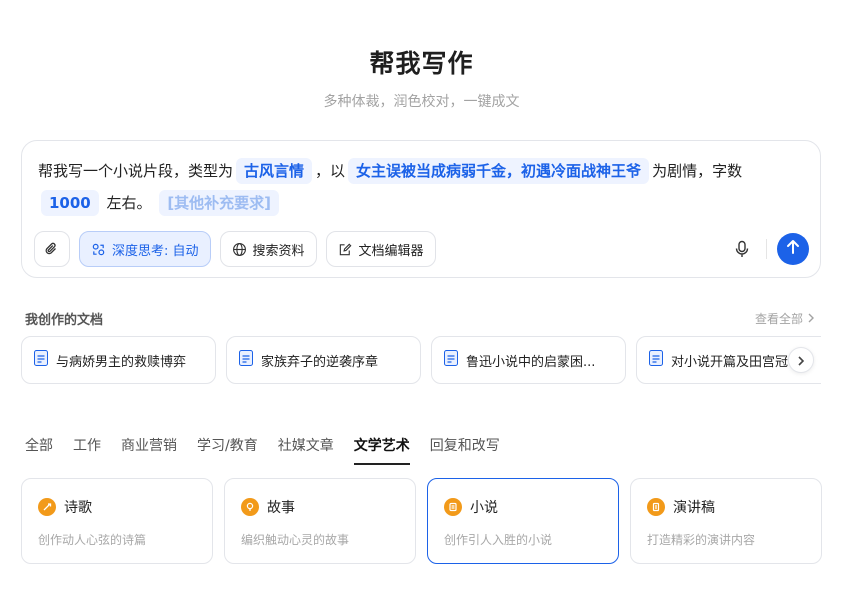 The width and height of the screenshot is (843, 601). I want to click on doc-card: 与病娇男主的救赎博弈, so click(118, 360).